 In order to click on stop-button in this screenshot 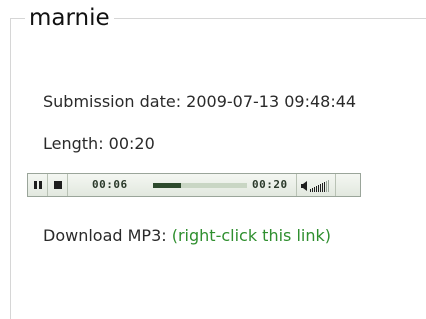, I will do `click(58, 185)`.